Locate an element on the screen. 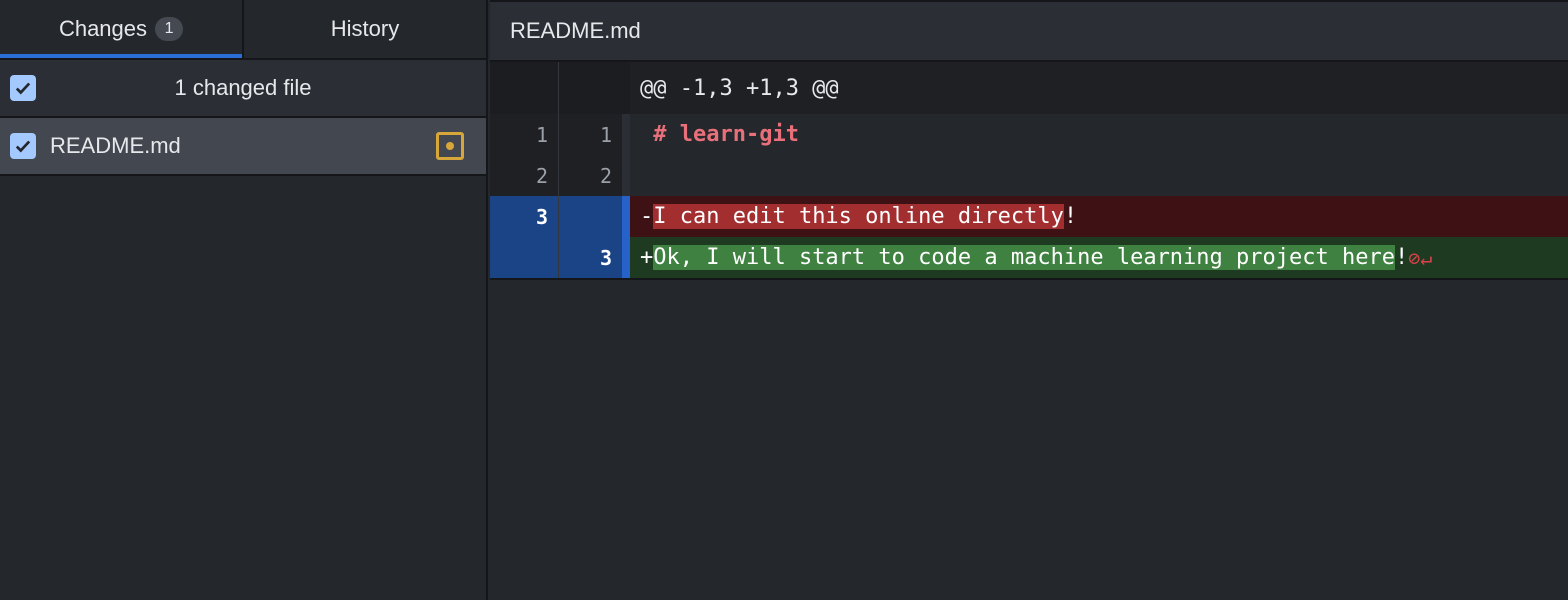  sidebar-tabs: Changes 1 History is located at coordinates (243, 30).